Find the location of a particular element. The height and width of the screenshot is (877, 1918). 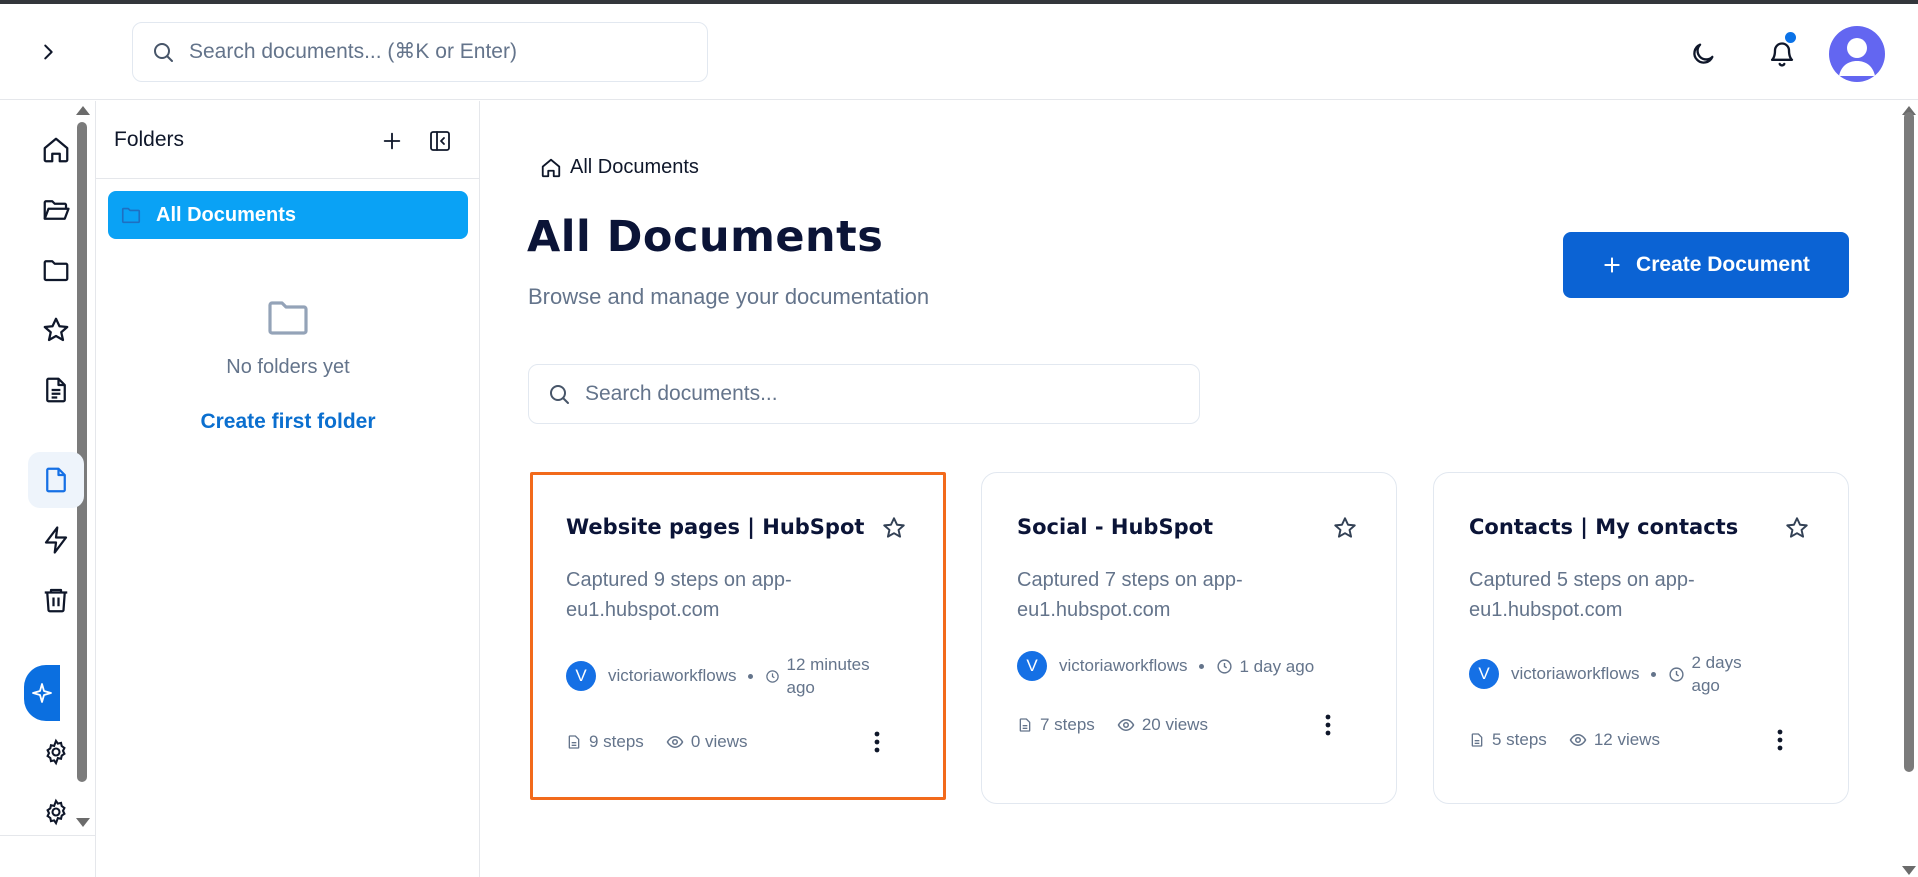

document-meta: V victoriaworkflows 1 day ago is located at coordinates (1165, 666).